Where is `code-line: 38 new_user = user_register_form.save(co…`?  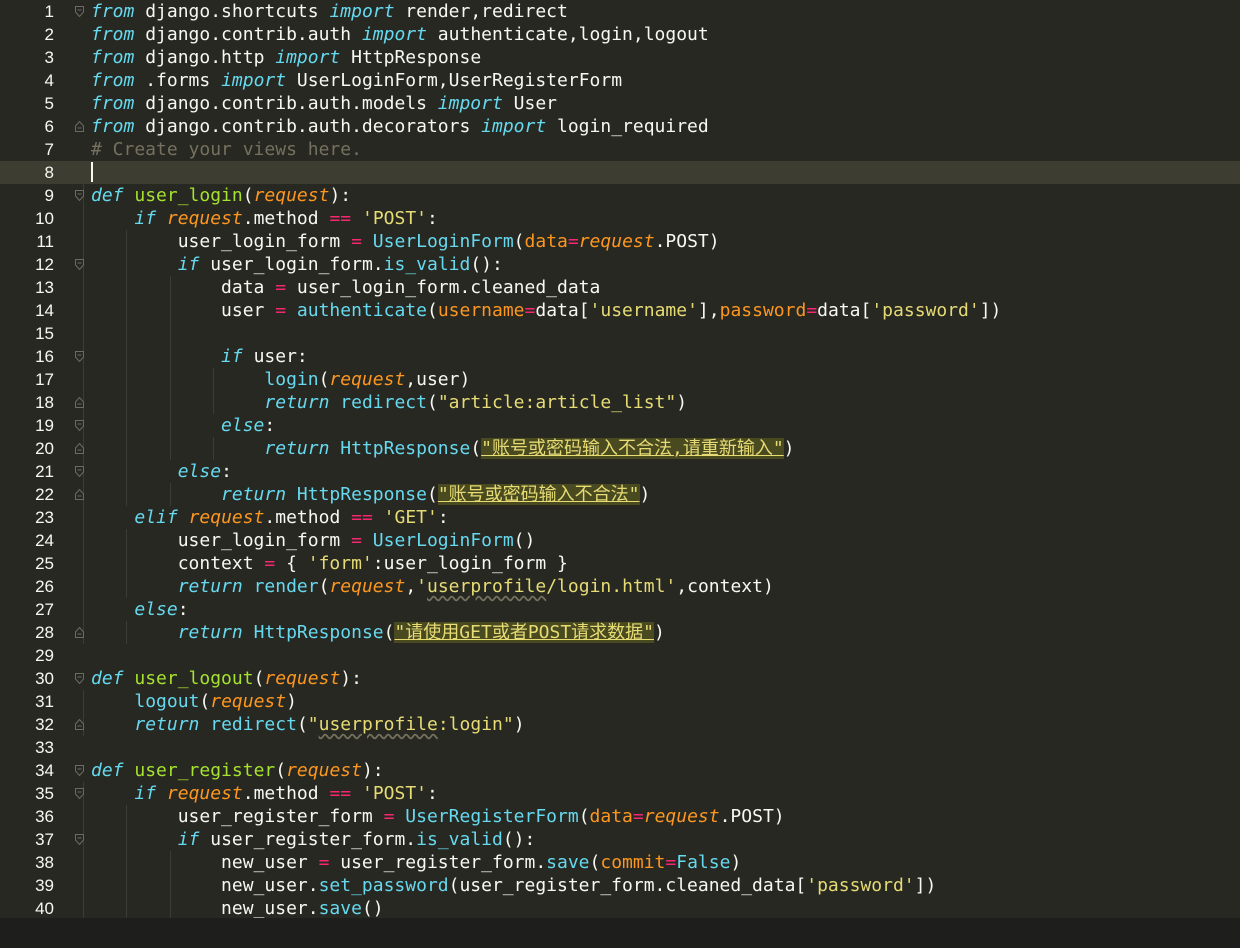 code-line: 38 new_user = user_register_form.save(co… is located at coordinates (620, 862).